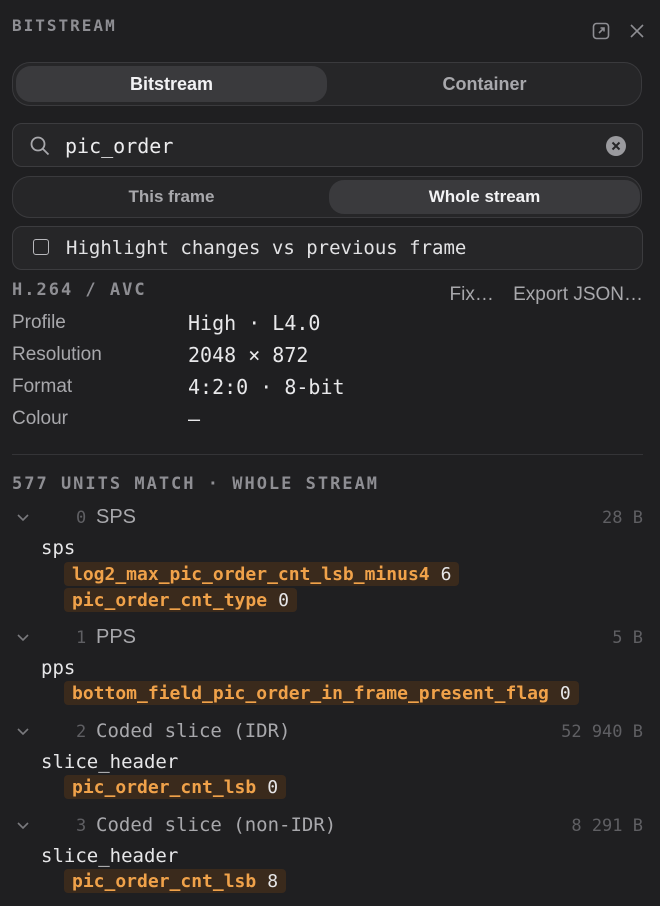 Image resolution: width=660 pixels, height=906 pixels. I want to click on field-name: log2_max_pic_order_cnt_lsb_minus4, so click(251, 574).